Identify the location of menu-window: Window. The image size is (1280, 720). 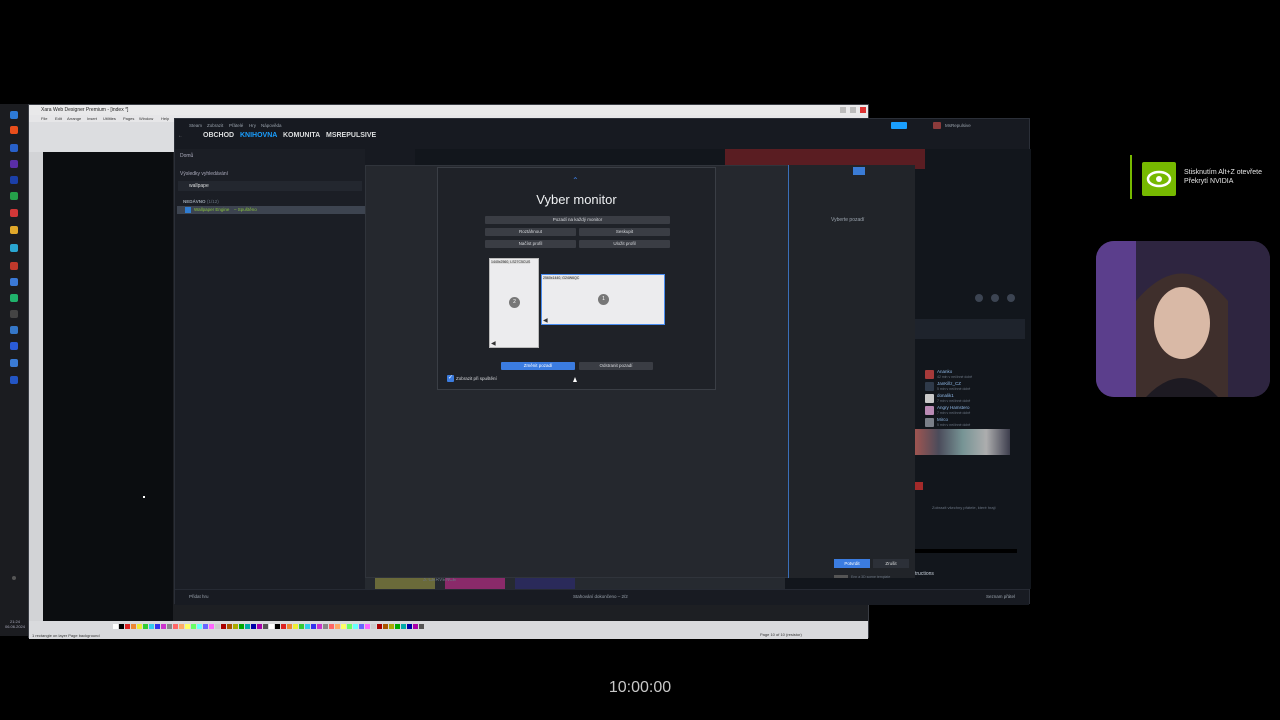
(146, 118).